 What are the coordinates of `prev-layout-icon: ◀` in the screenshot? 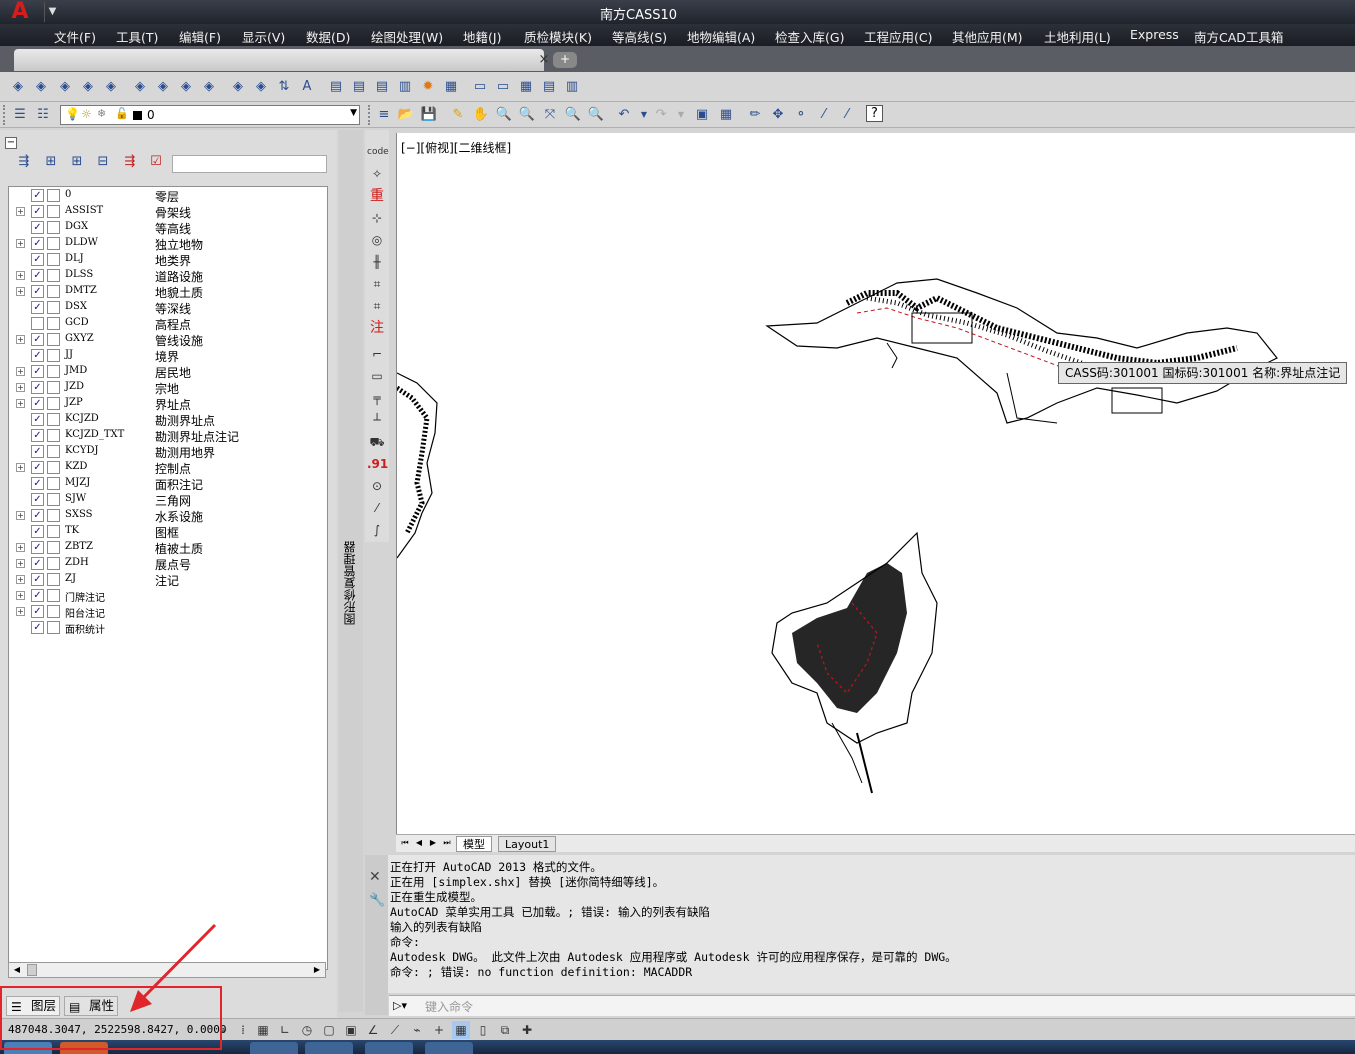 It's located at (419, 843).